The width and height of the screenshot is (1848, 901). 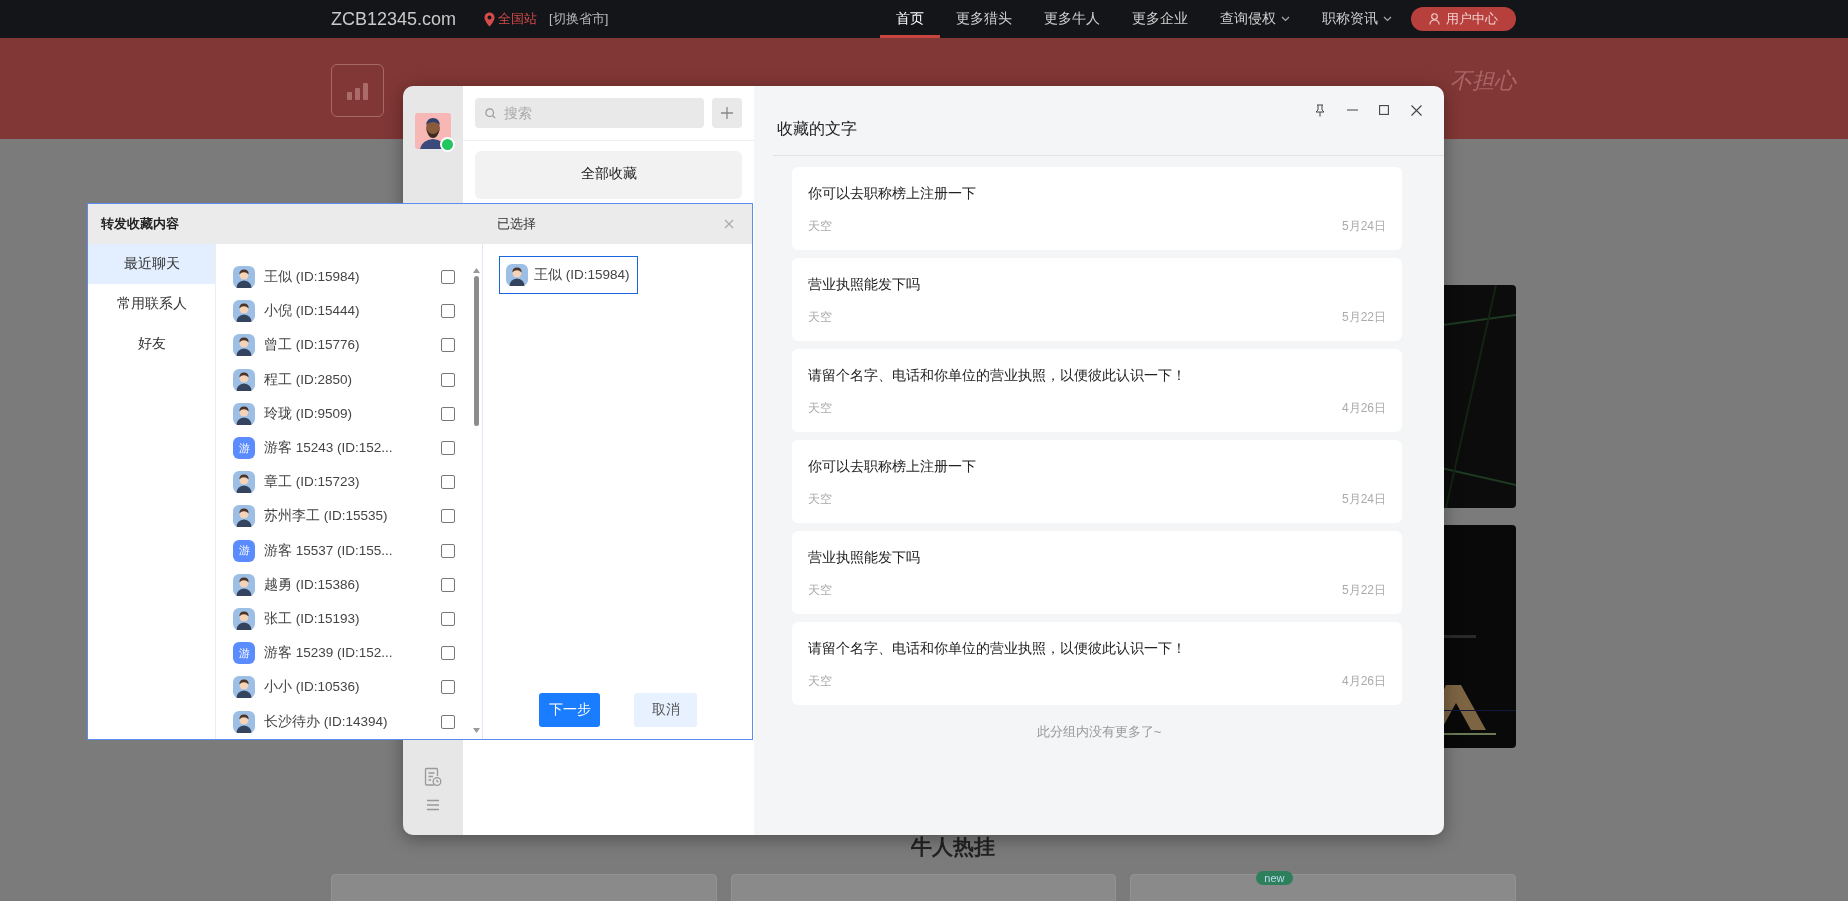 What do you see at coordinates (1255, 19) in the screenshot?
I see `nav-link: 查询侵权` at bounding box center [1255, 19].